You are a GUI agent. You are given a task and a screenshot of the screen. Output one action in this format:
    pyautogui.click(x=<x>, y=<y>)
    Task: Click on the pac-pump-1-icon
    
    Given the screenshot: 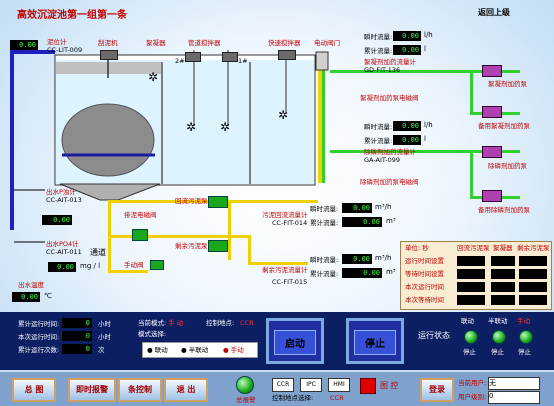 What is the action you would take?
    pyautogui.click(x=492, y=152)
    